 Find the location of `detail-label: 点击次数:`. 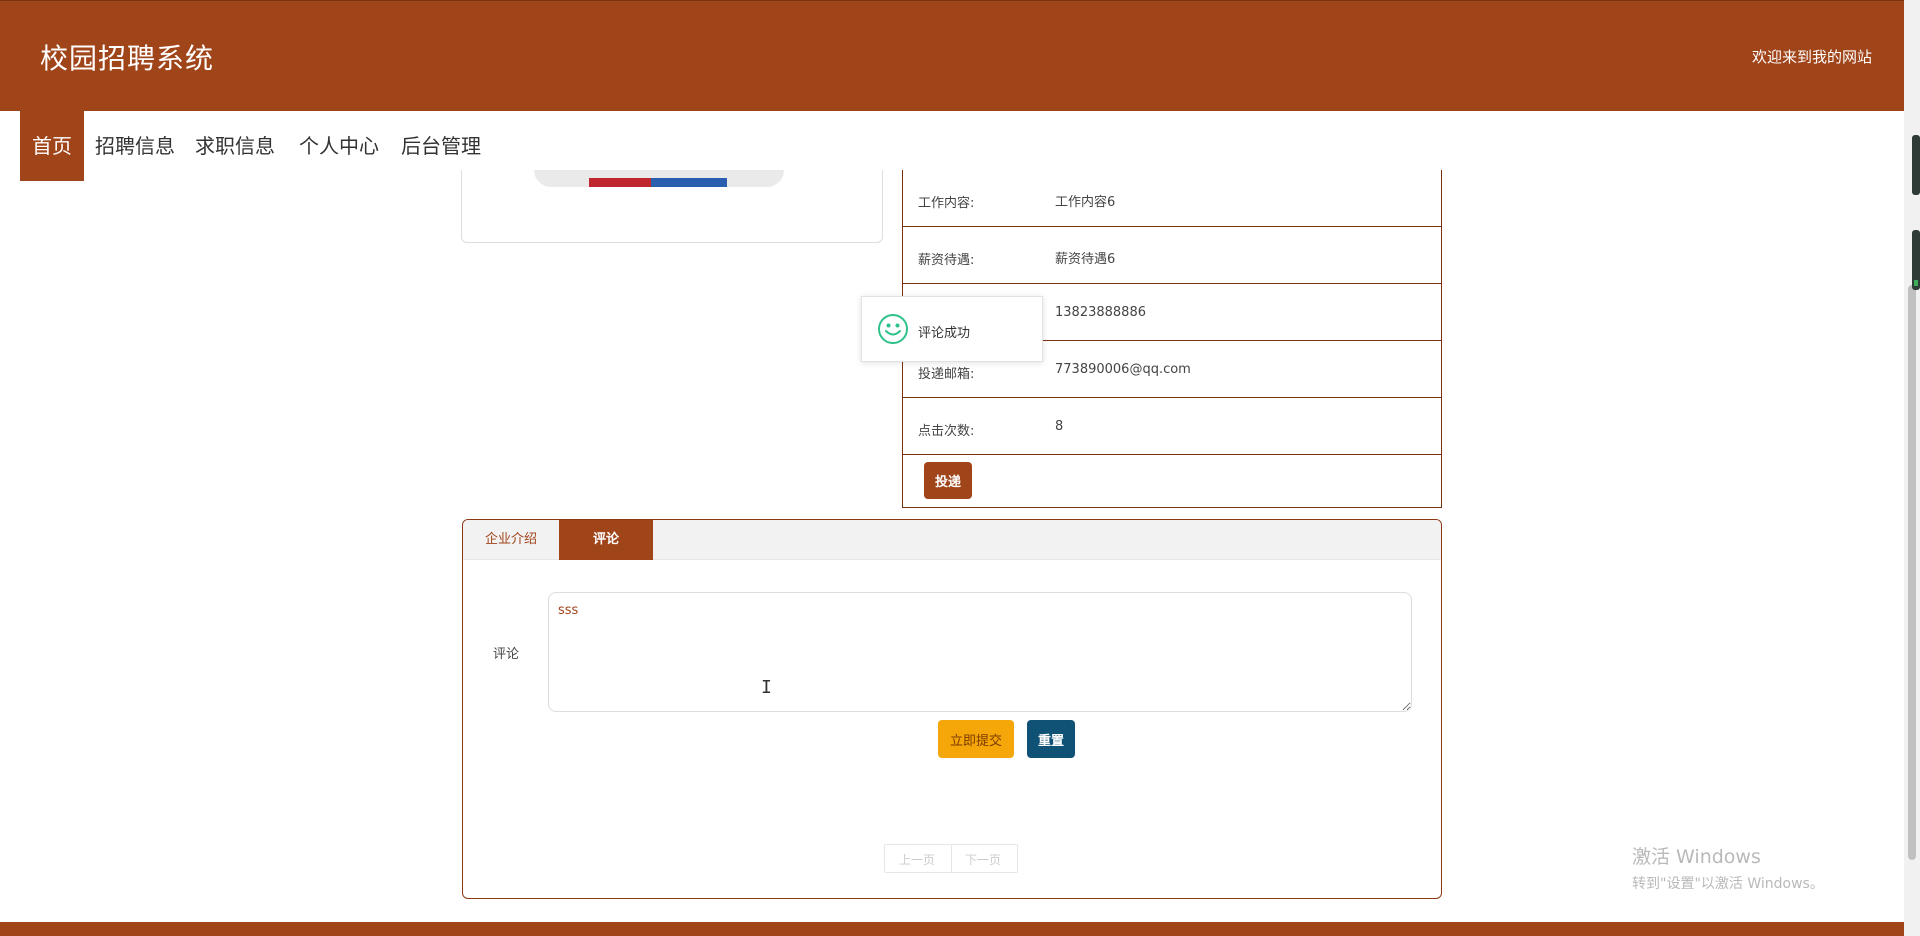

detail-label: 点击次数: is located at coordinates (946, 431).